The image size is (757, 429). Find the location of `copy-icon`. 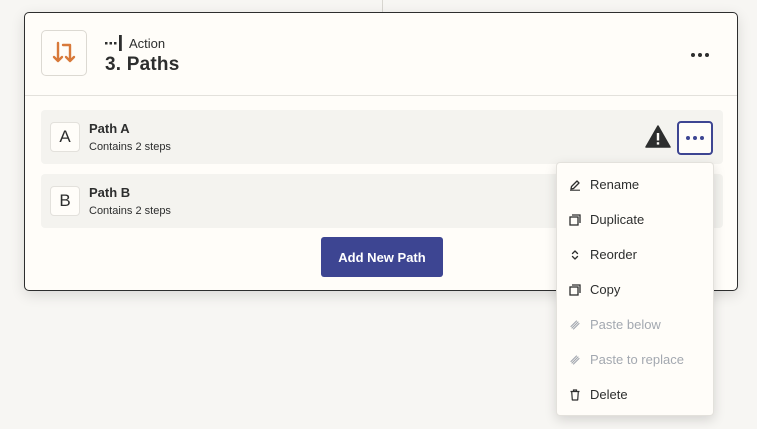

copy-icon is located at coordinates (575, 289).